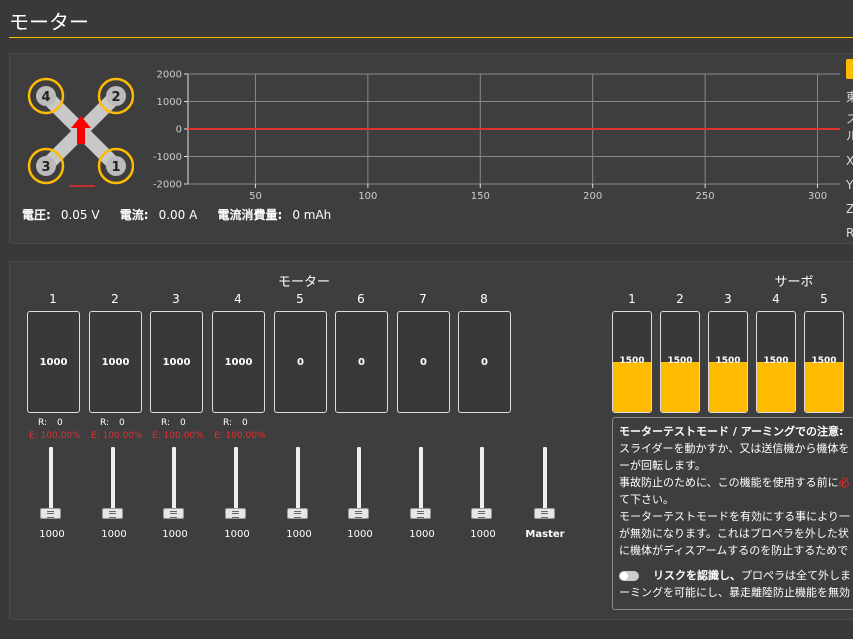 The image size is (853, 639). I want to click on x-tick-label: 50, so click(255, 196).